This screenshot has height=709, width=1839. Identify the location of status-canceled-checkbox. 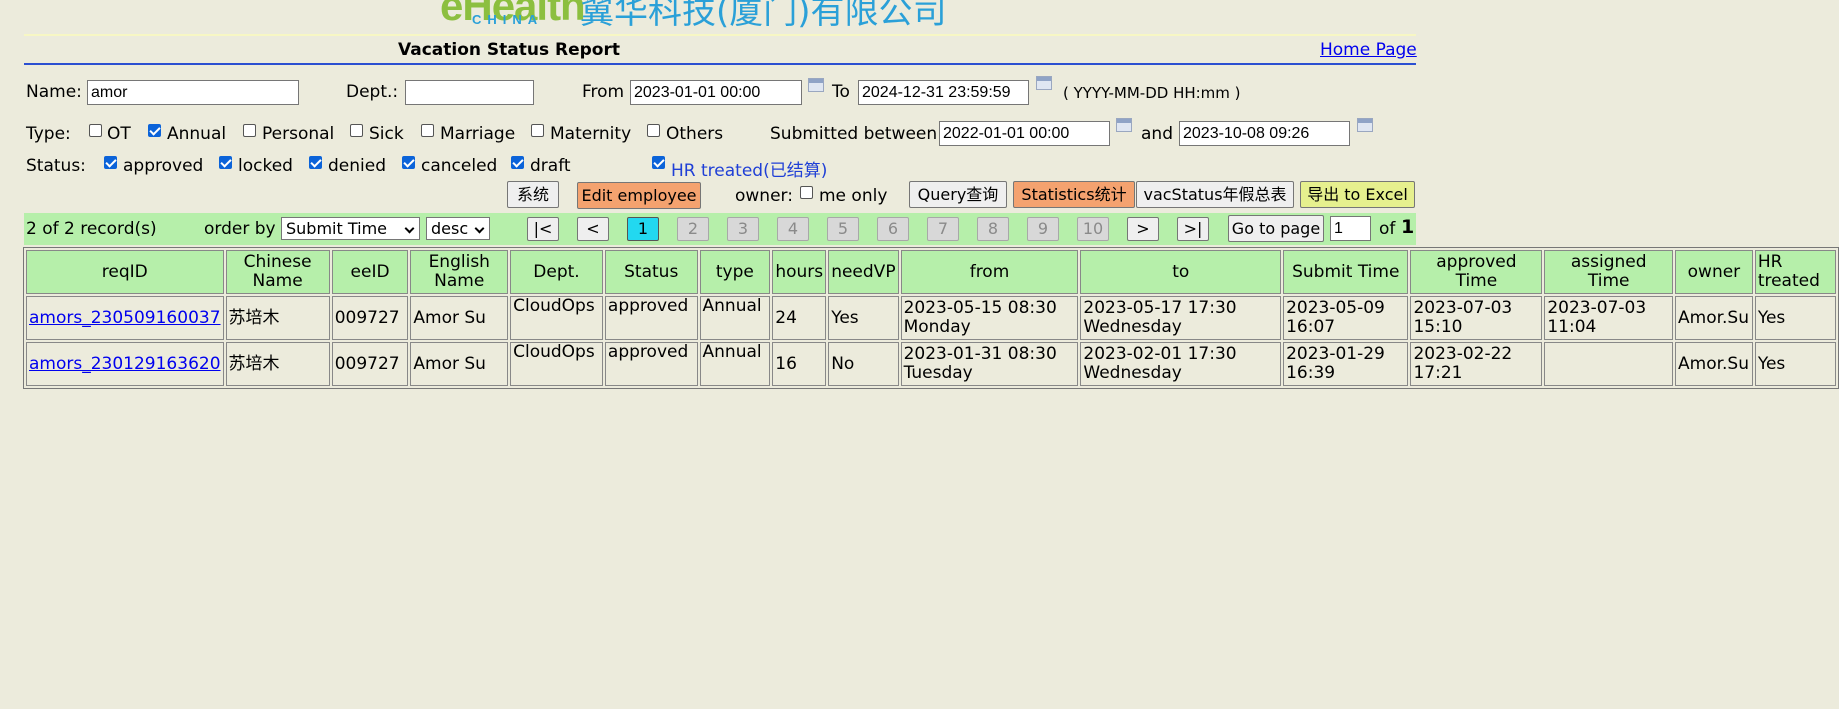
(408, 162).